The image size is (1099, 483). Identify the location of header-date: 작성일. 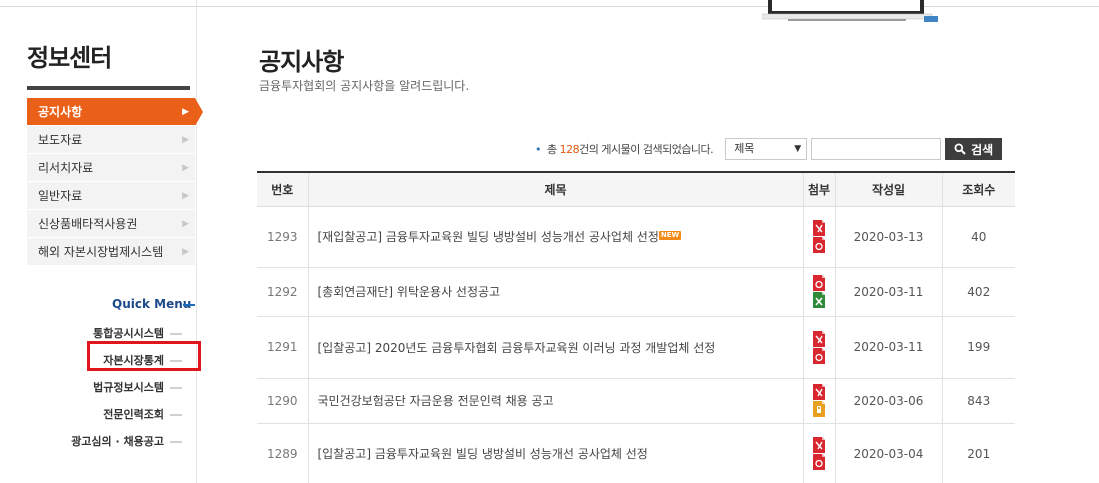
(888, 189).